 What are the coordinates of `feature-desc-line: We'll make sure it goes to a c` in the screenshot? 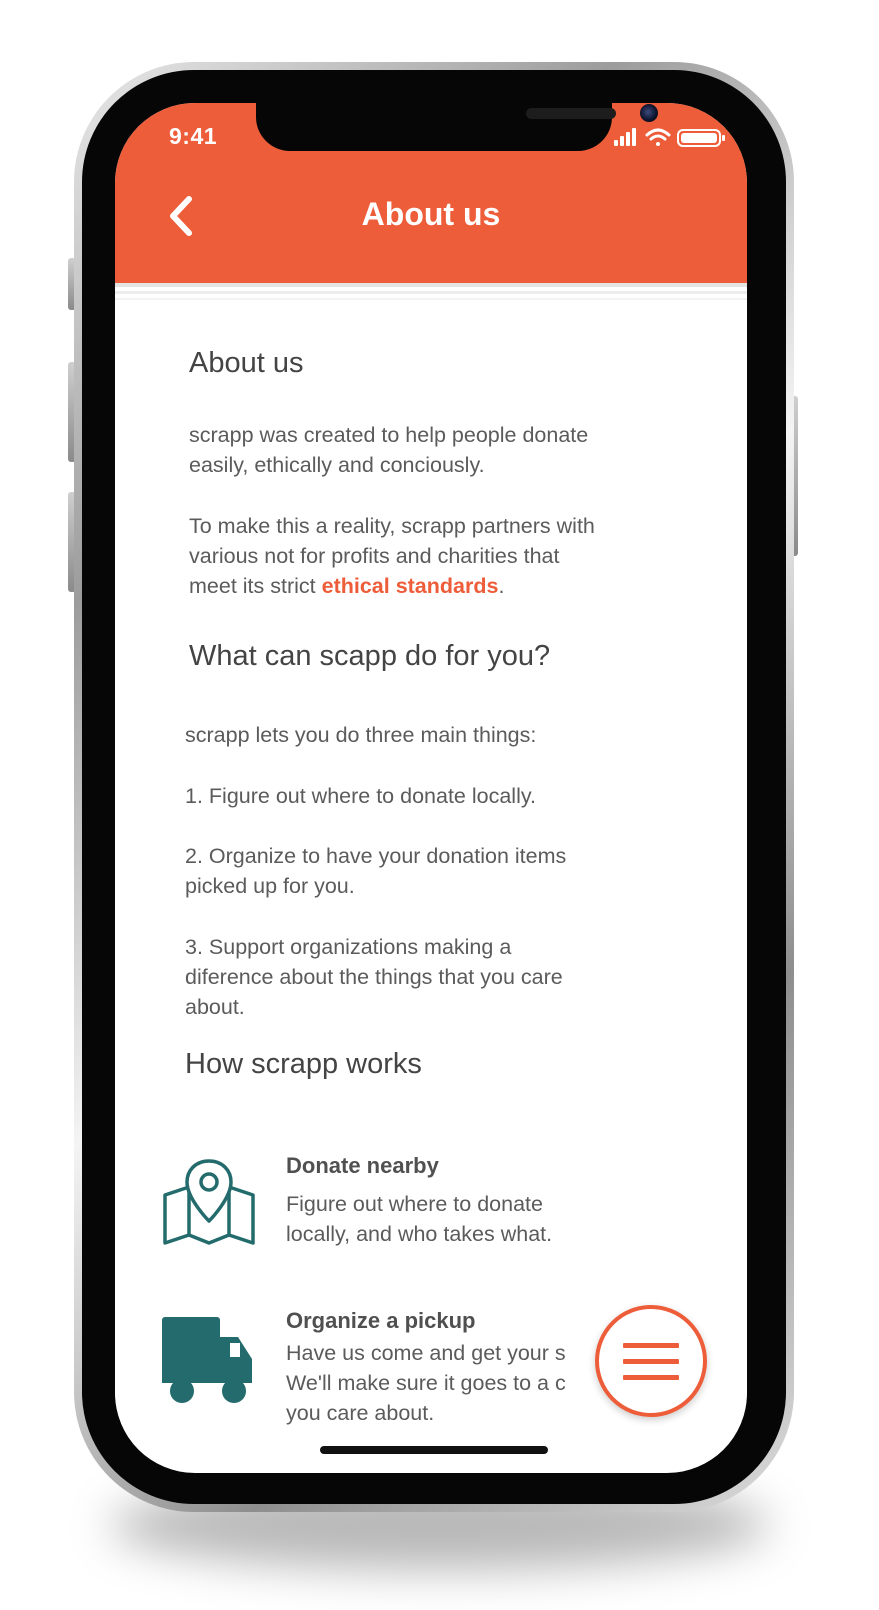 It's located at (426, 1383).